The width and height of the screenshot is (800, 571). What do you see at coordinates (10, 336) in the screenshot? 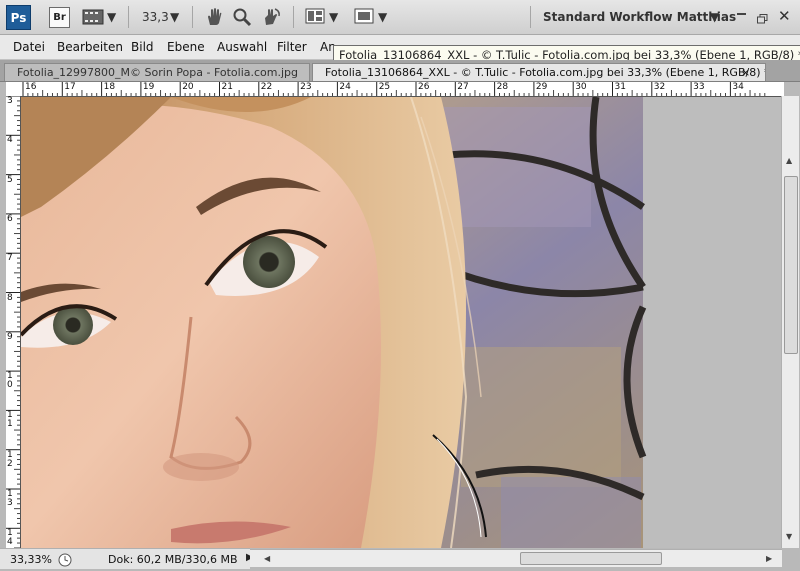
I see `ruler-left-label: 9` at bounding box center [10, 336].